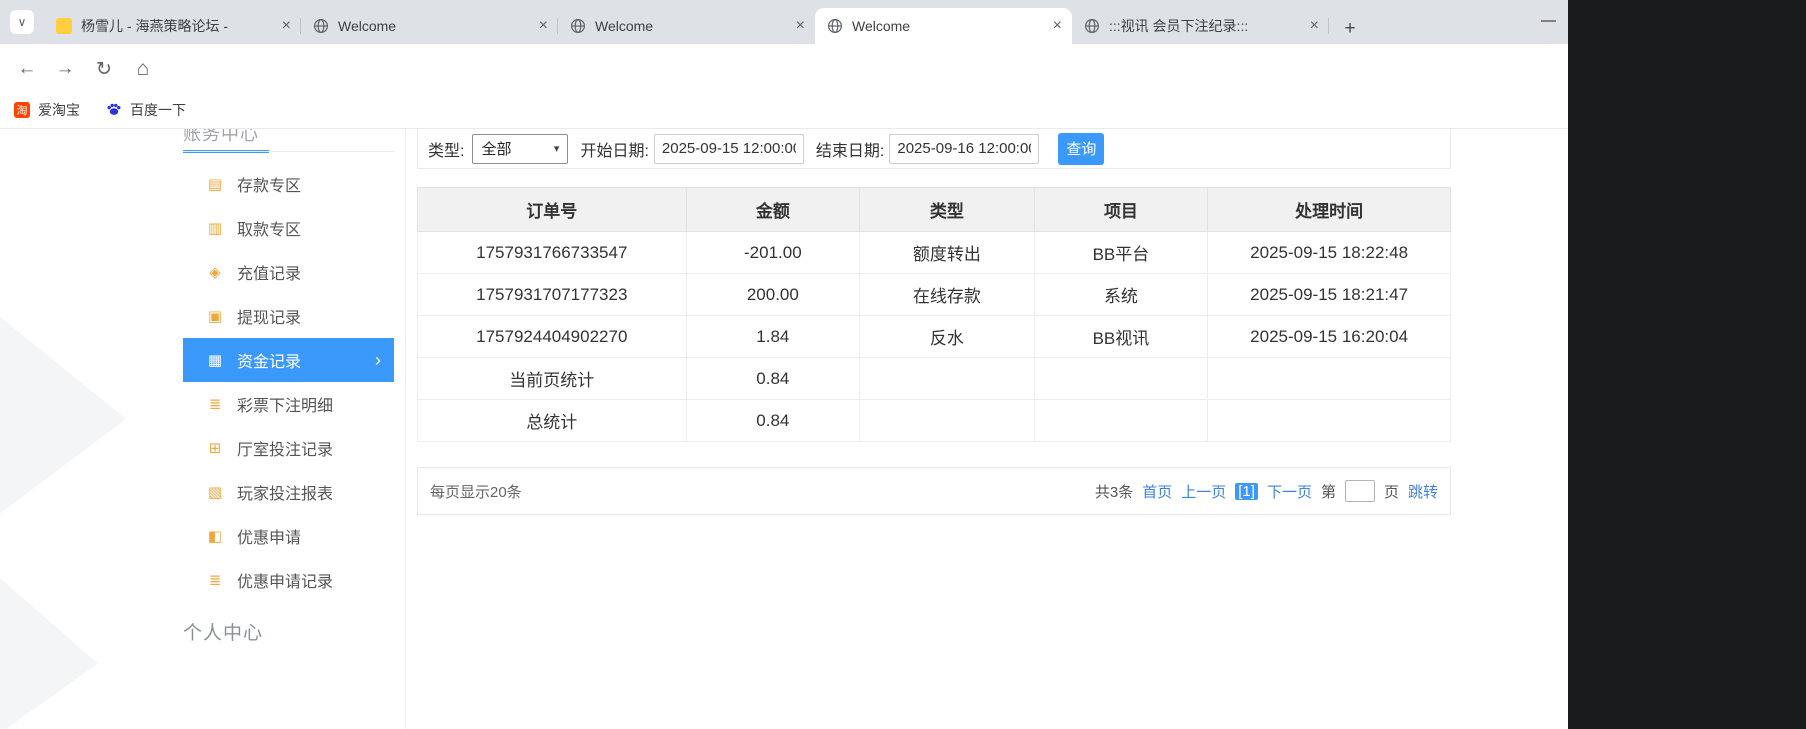  I want to click on cell-order-id: 1757931707177323, so click(552, 294).